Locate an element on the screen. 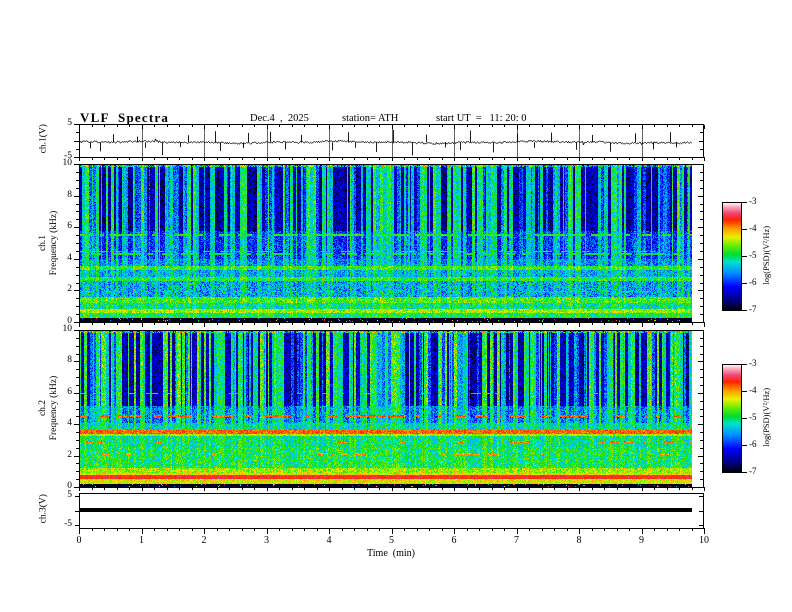  tick-label: 5 is located at coordinates (391, 540).